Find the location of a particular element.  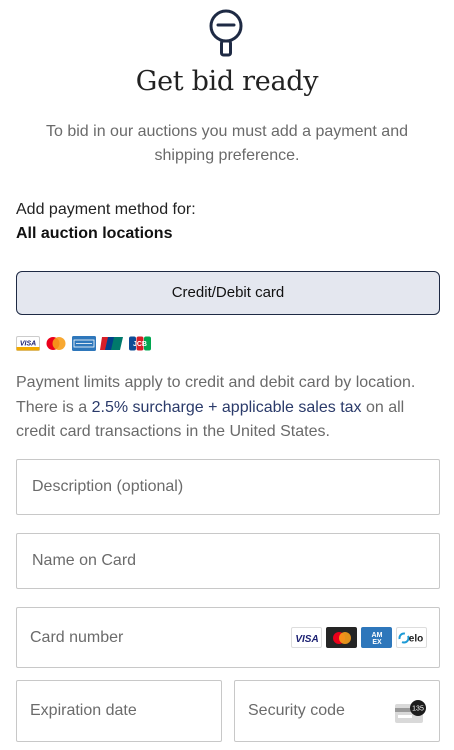

name-on-card-field is located at coordinates (228, 561).